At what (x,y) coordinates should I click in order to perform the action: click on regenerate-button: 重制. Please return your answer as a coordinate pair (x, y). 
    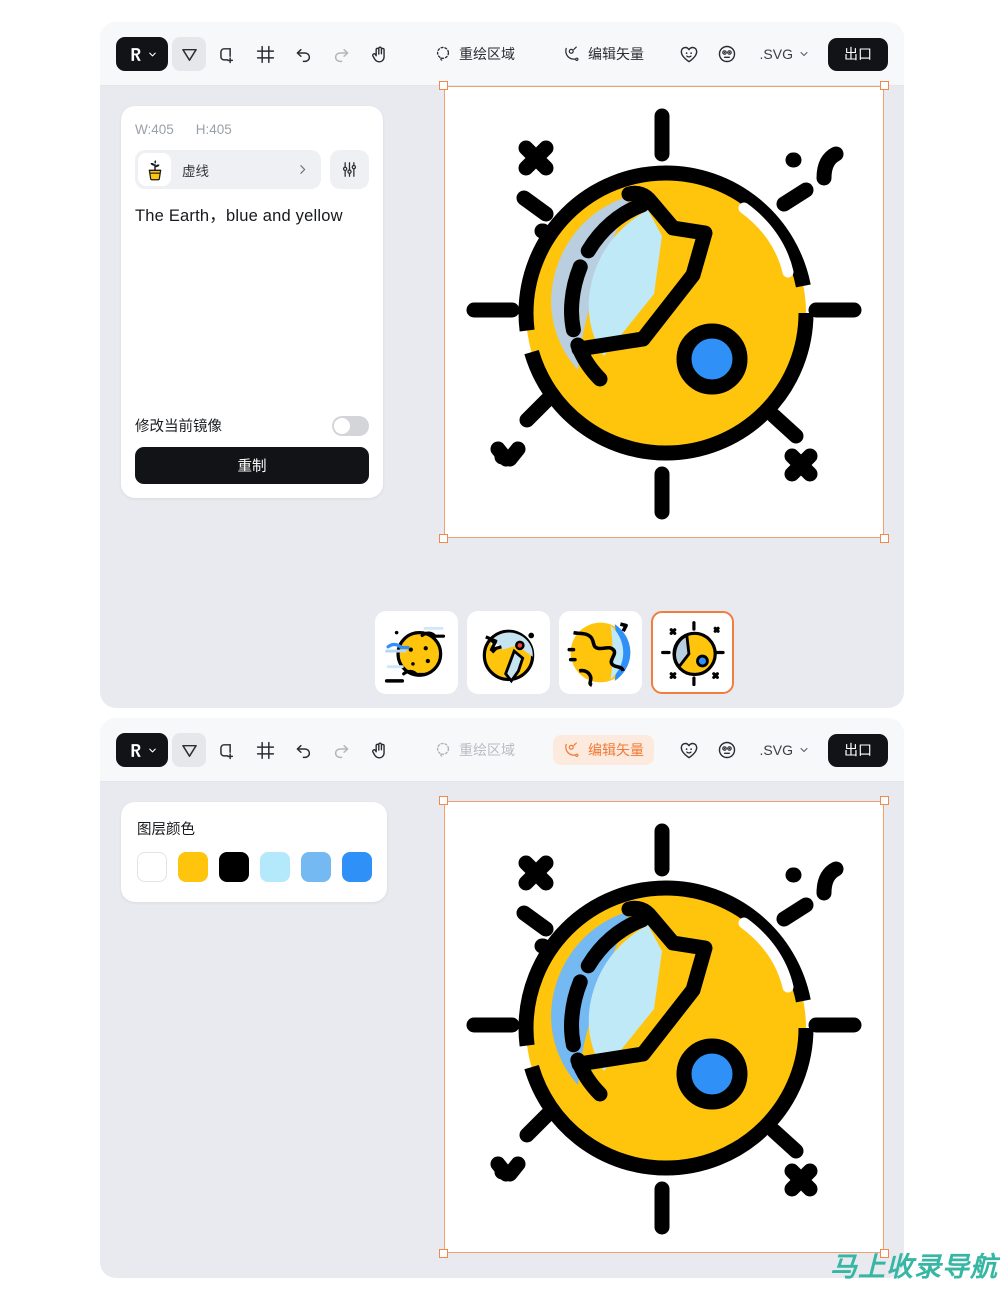
    Looking at the image, I should click on (252, 465).